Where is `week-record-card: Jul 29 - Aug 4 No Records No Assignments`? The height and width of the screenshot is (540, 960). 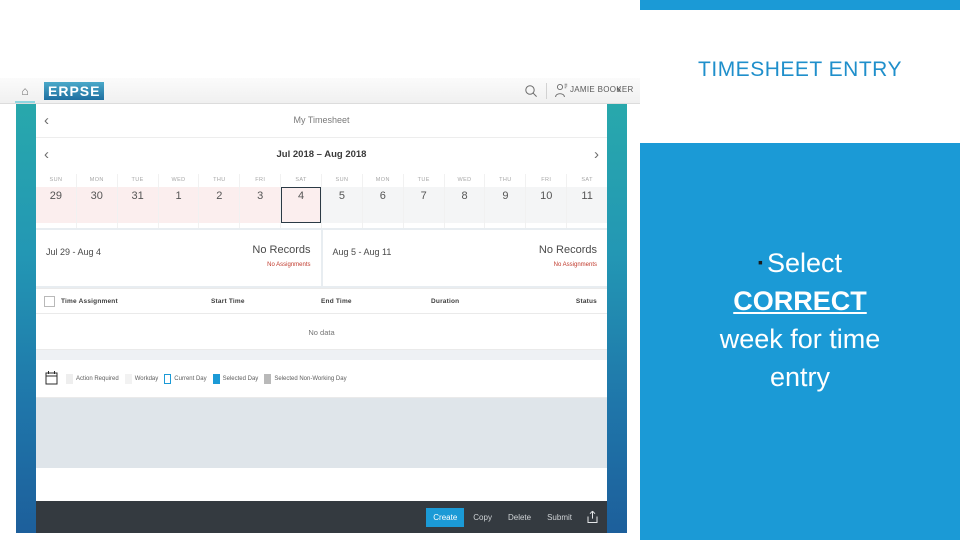
week-record-card: Jul 29 - Aug 4 No Records No Assignments is located at coordinates (178, 258).